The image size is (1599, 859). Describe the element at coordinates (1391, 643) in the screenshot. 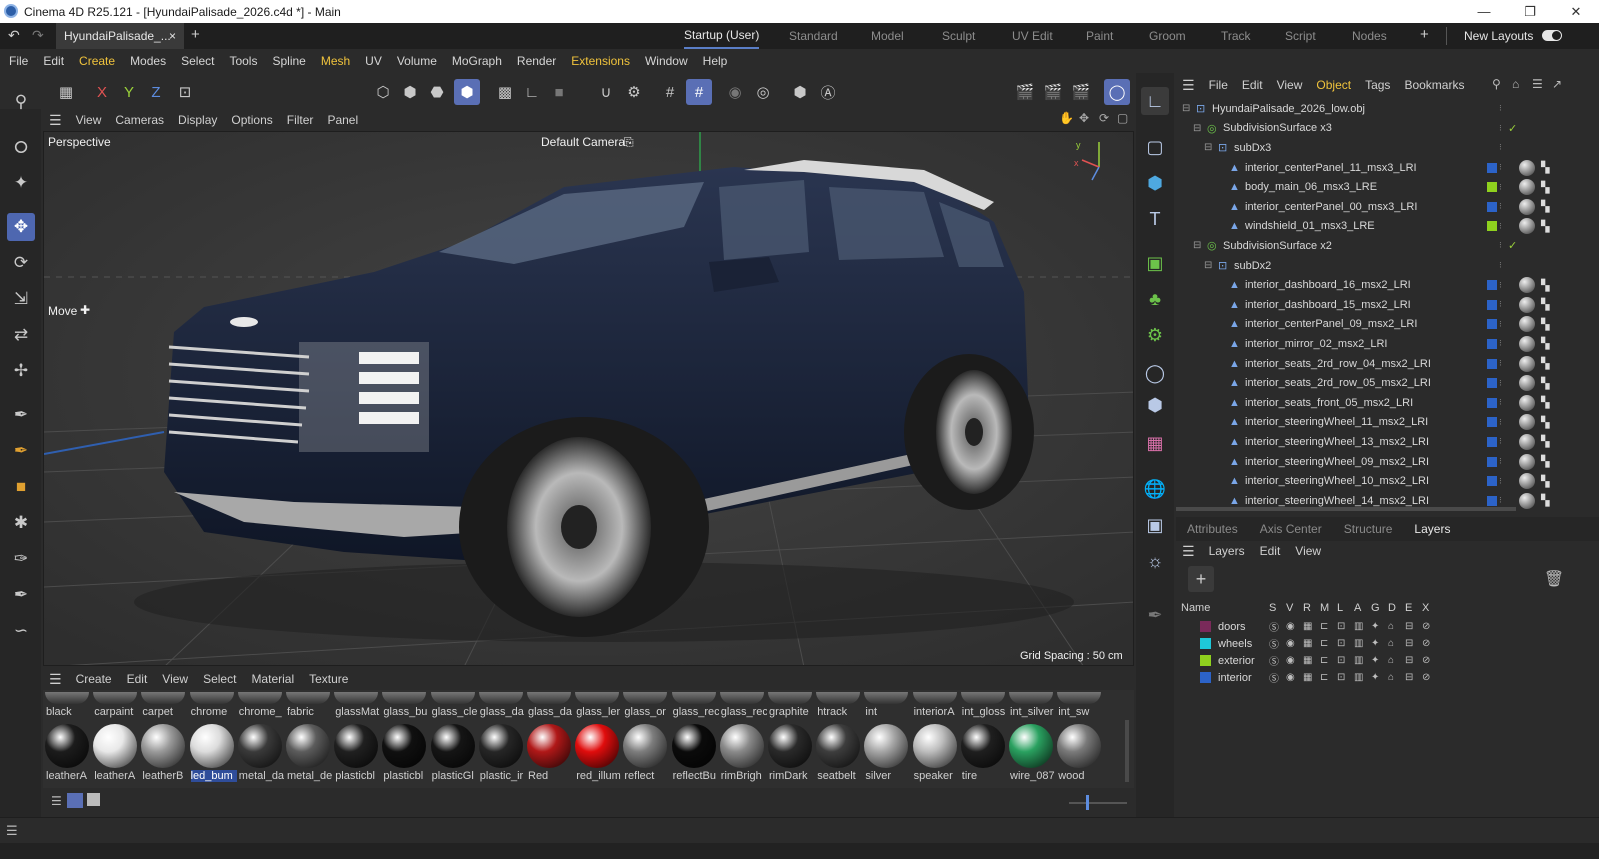

I see `layer-flag-toggle-icon: ⌂` at that location.